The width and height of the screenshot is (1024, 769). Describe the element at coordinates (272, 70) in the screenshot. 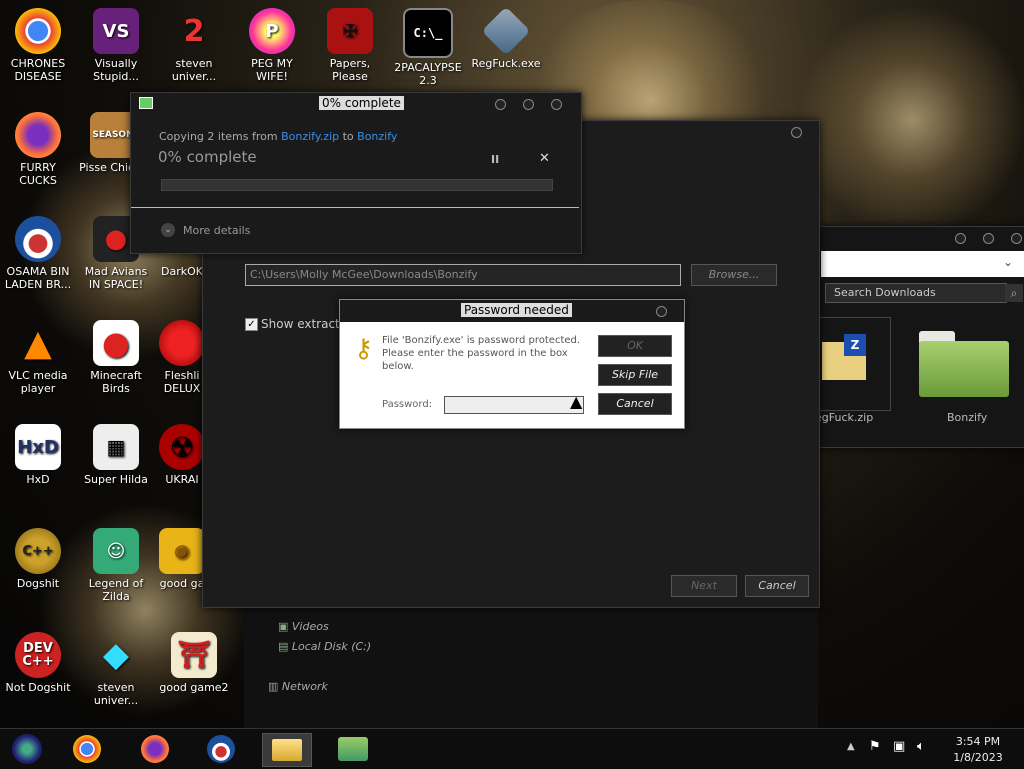

I see `icon-label: PEG MY WIFE!` at that location.